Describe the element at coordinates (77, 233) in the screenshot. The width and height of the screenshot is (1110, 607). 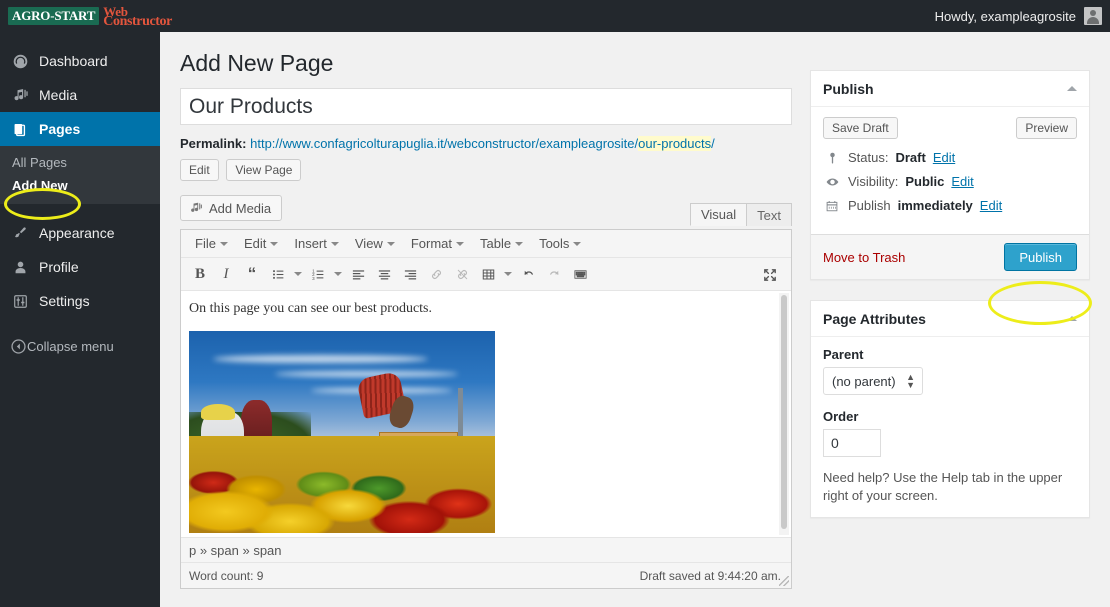
I see `sidebar-item-label: Appearance` at that location.